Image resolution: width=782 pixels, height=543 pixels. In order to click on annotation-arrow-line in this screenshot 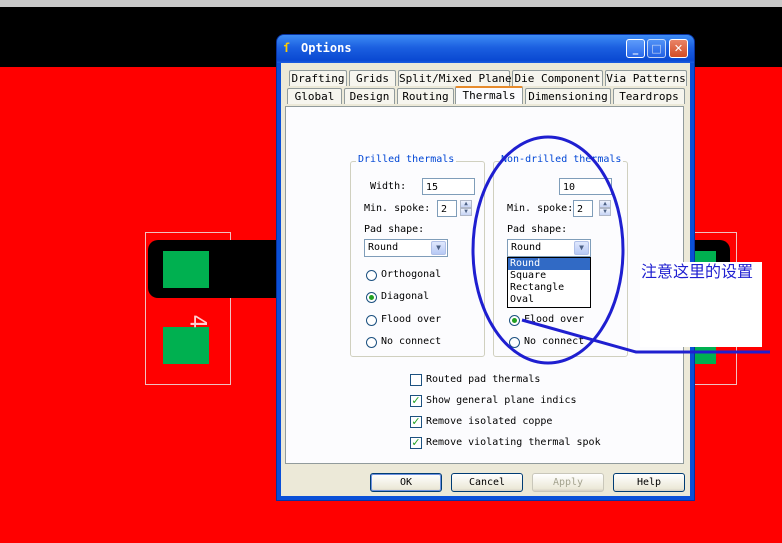, I will do `click(645, 336)`.